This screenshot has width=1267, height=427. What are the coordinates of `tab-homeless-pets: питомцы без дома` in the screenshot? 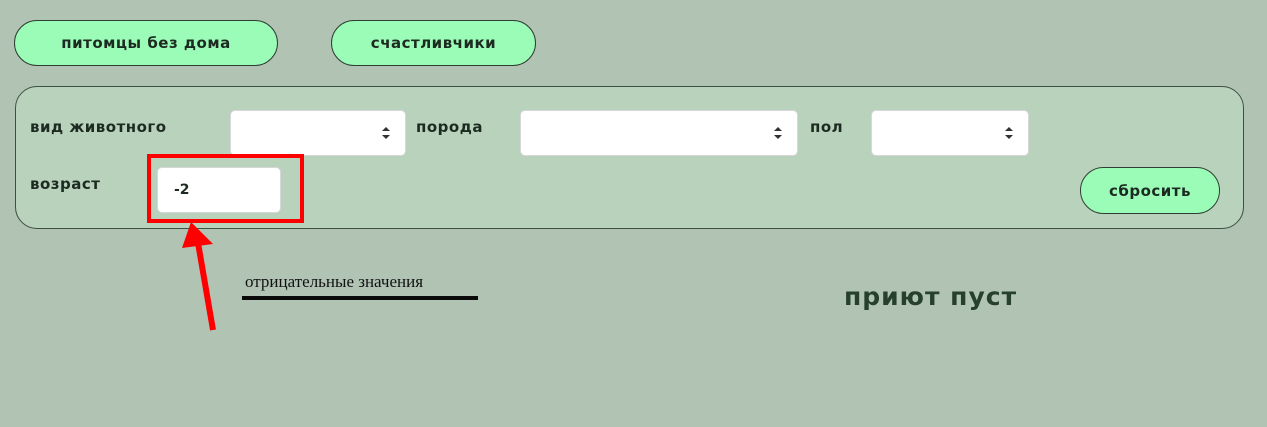 It's located at (146, 43).